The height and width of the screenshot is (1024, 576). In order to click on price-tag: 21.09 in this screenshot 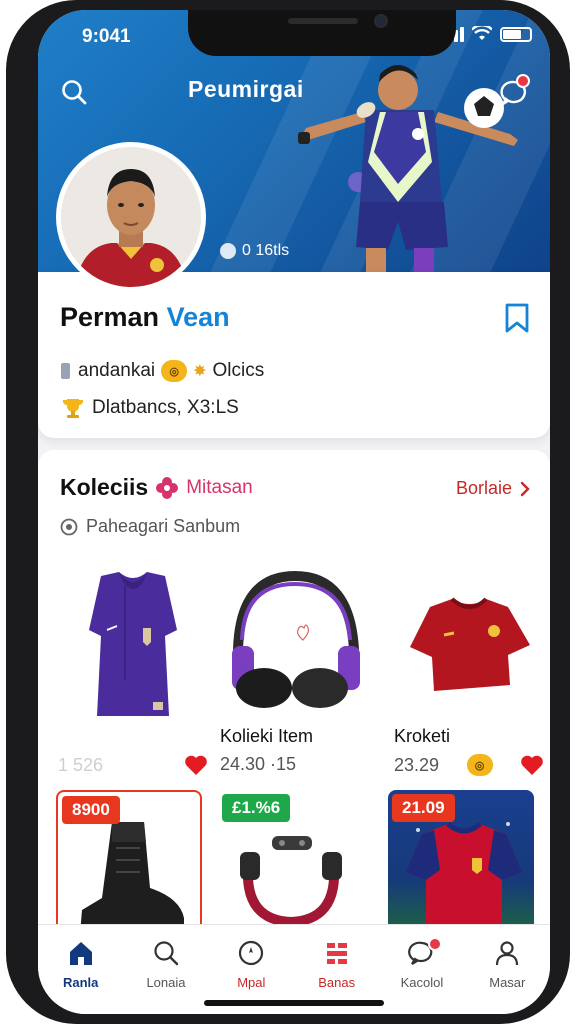, I will do `click(423, 808)`.